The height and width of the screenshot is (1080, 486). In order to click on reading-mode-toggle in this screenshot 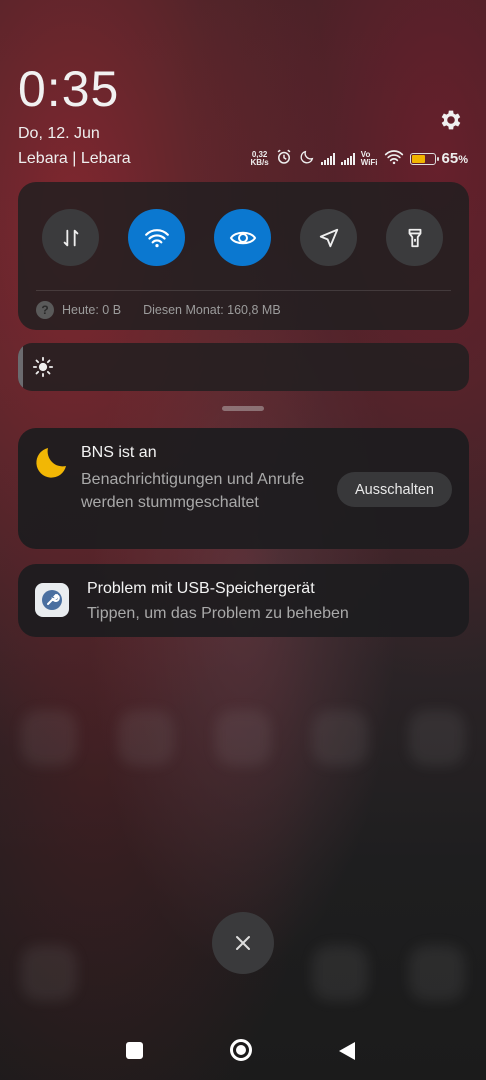, I will do `click(242, 237)`.